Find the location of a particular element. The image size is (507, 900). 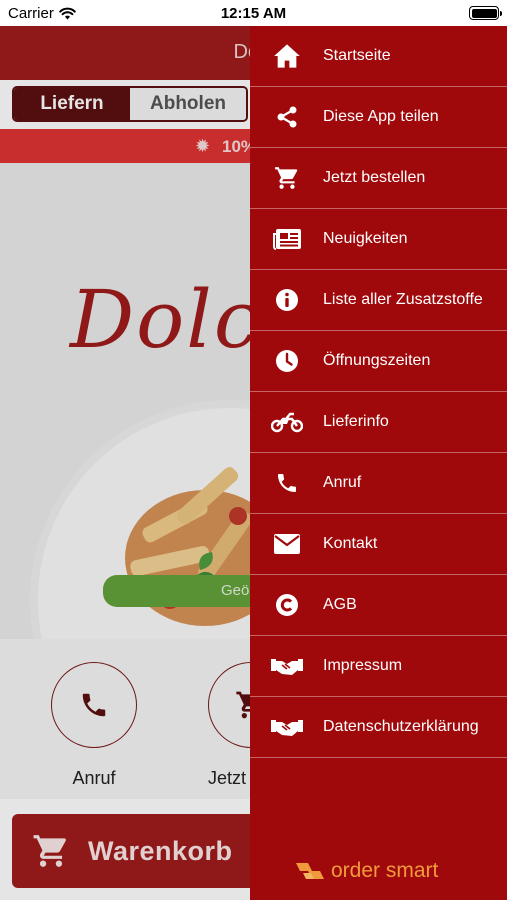

info-icon is located at coordinates (286, 300).